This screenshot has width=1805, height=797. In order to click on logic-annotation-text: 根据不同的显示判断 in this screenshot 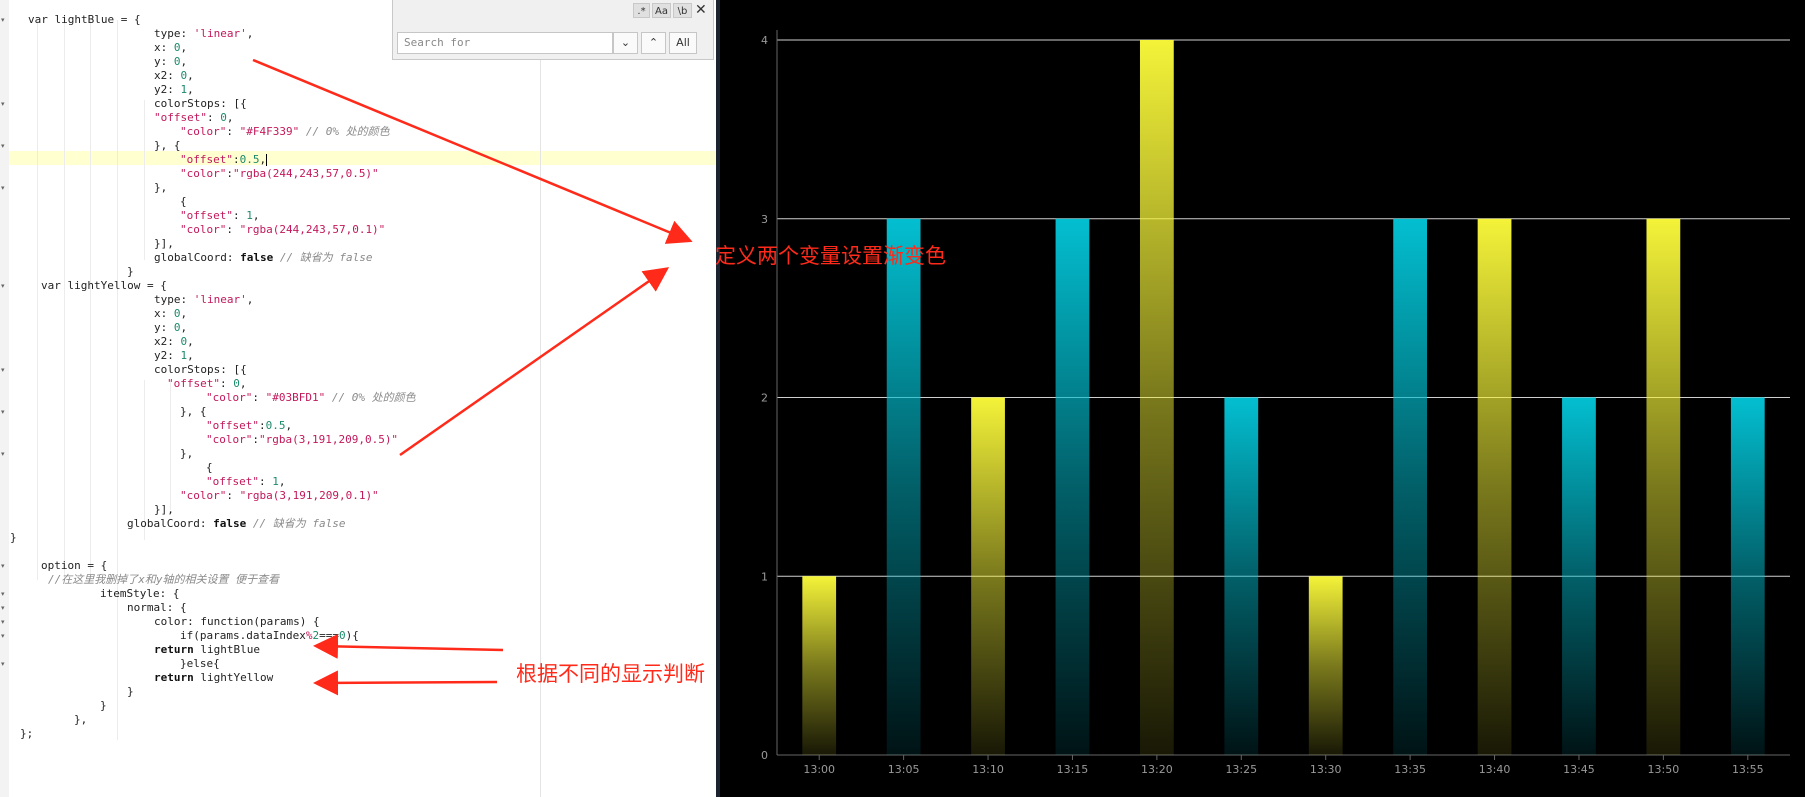, I will do `click(610, 674)`.